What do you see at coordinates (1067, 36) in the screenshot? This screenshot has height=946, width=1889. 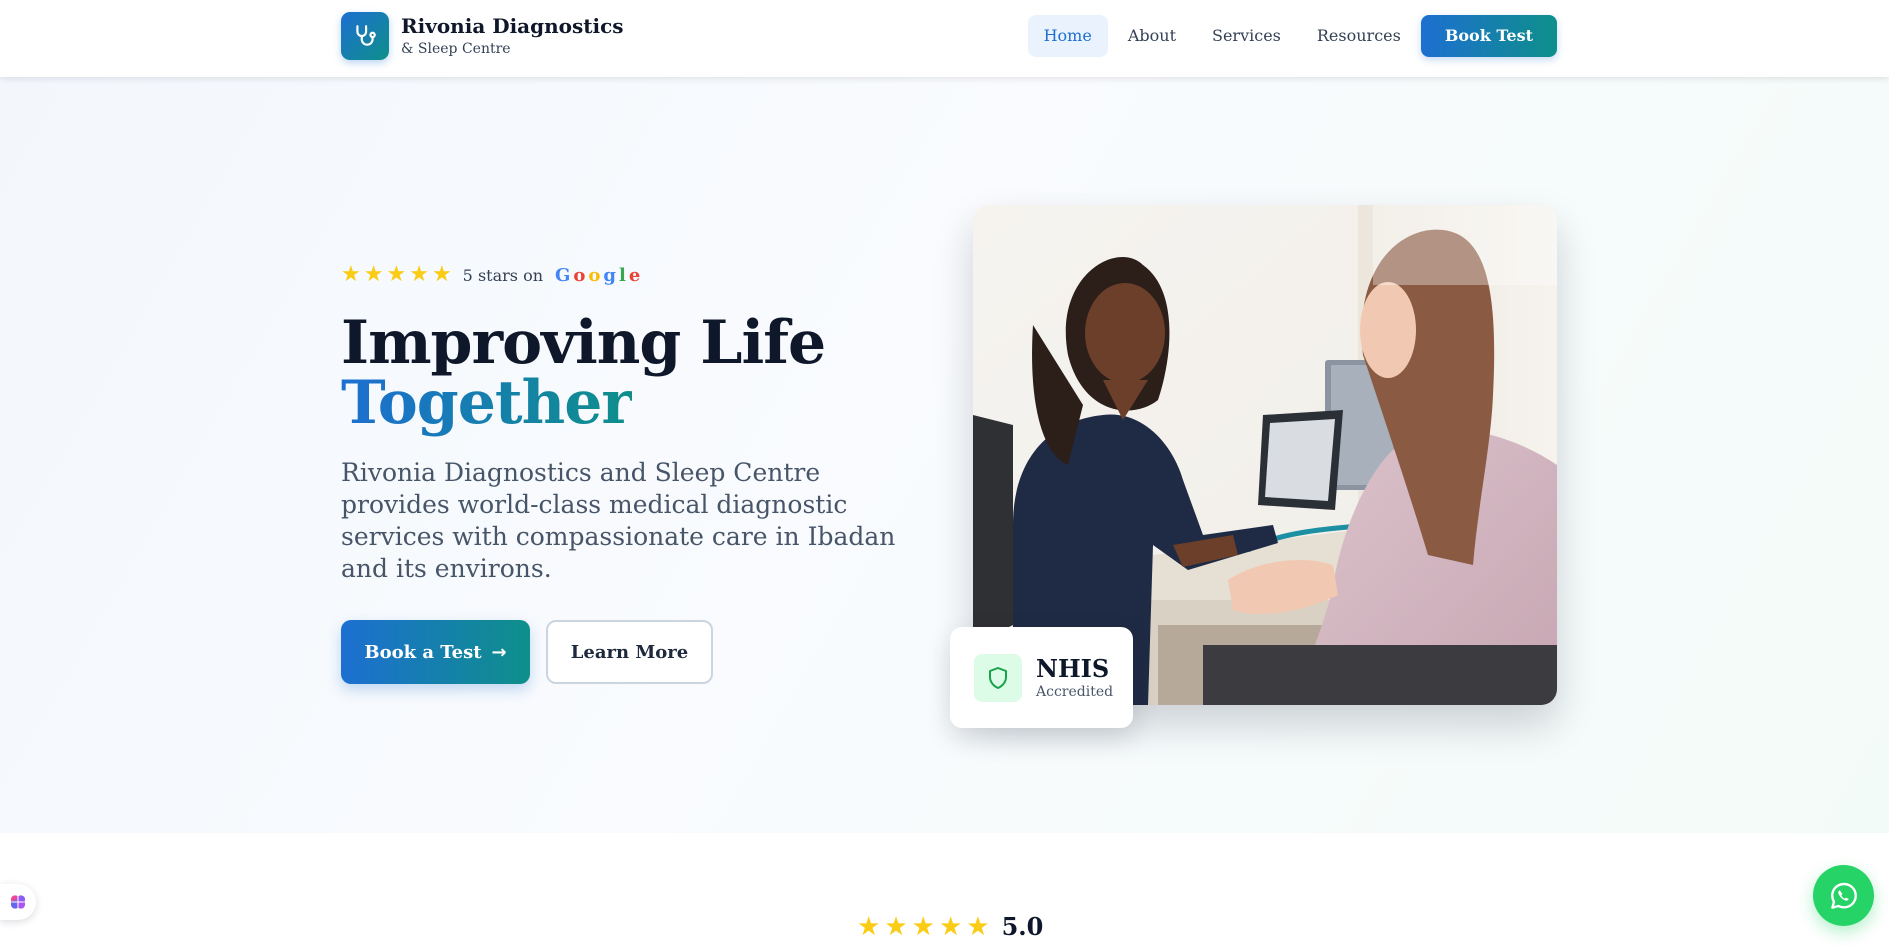 I see `nav-home: Home` at bounding box center [1067, 36].